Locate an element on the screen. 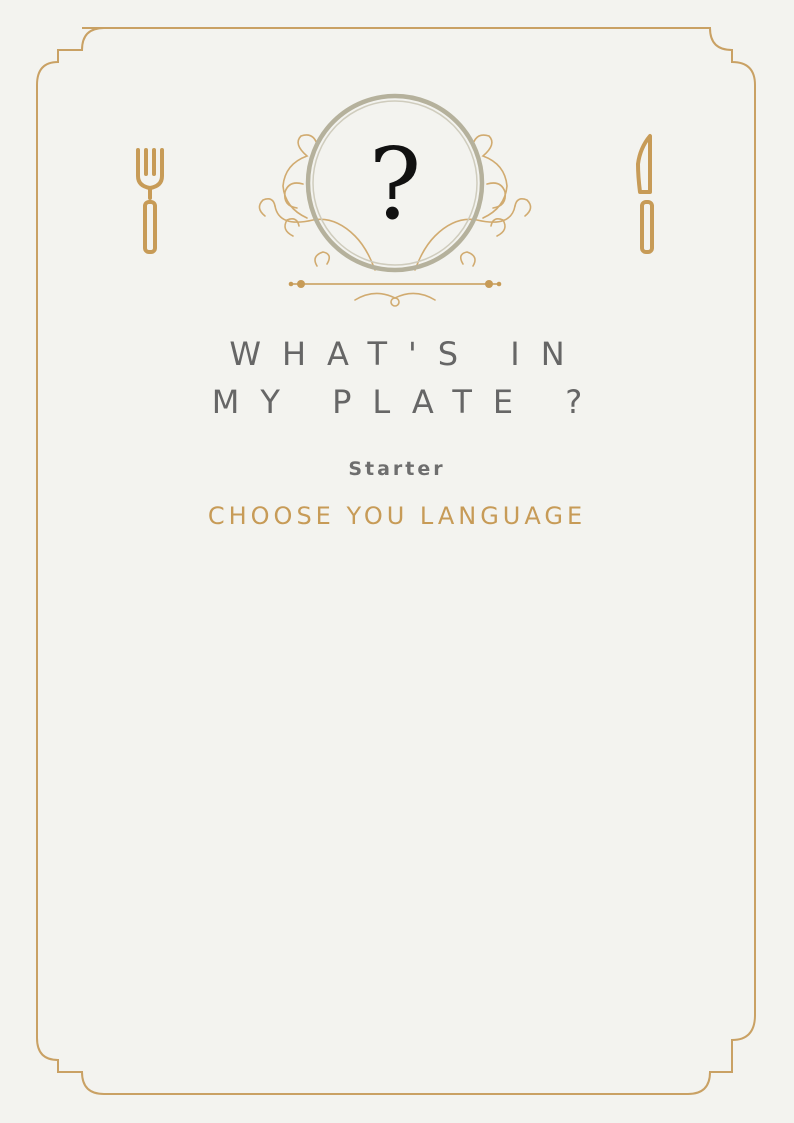  plate-ornament-icon: ? is located at coordinates (395, 200).